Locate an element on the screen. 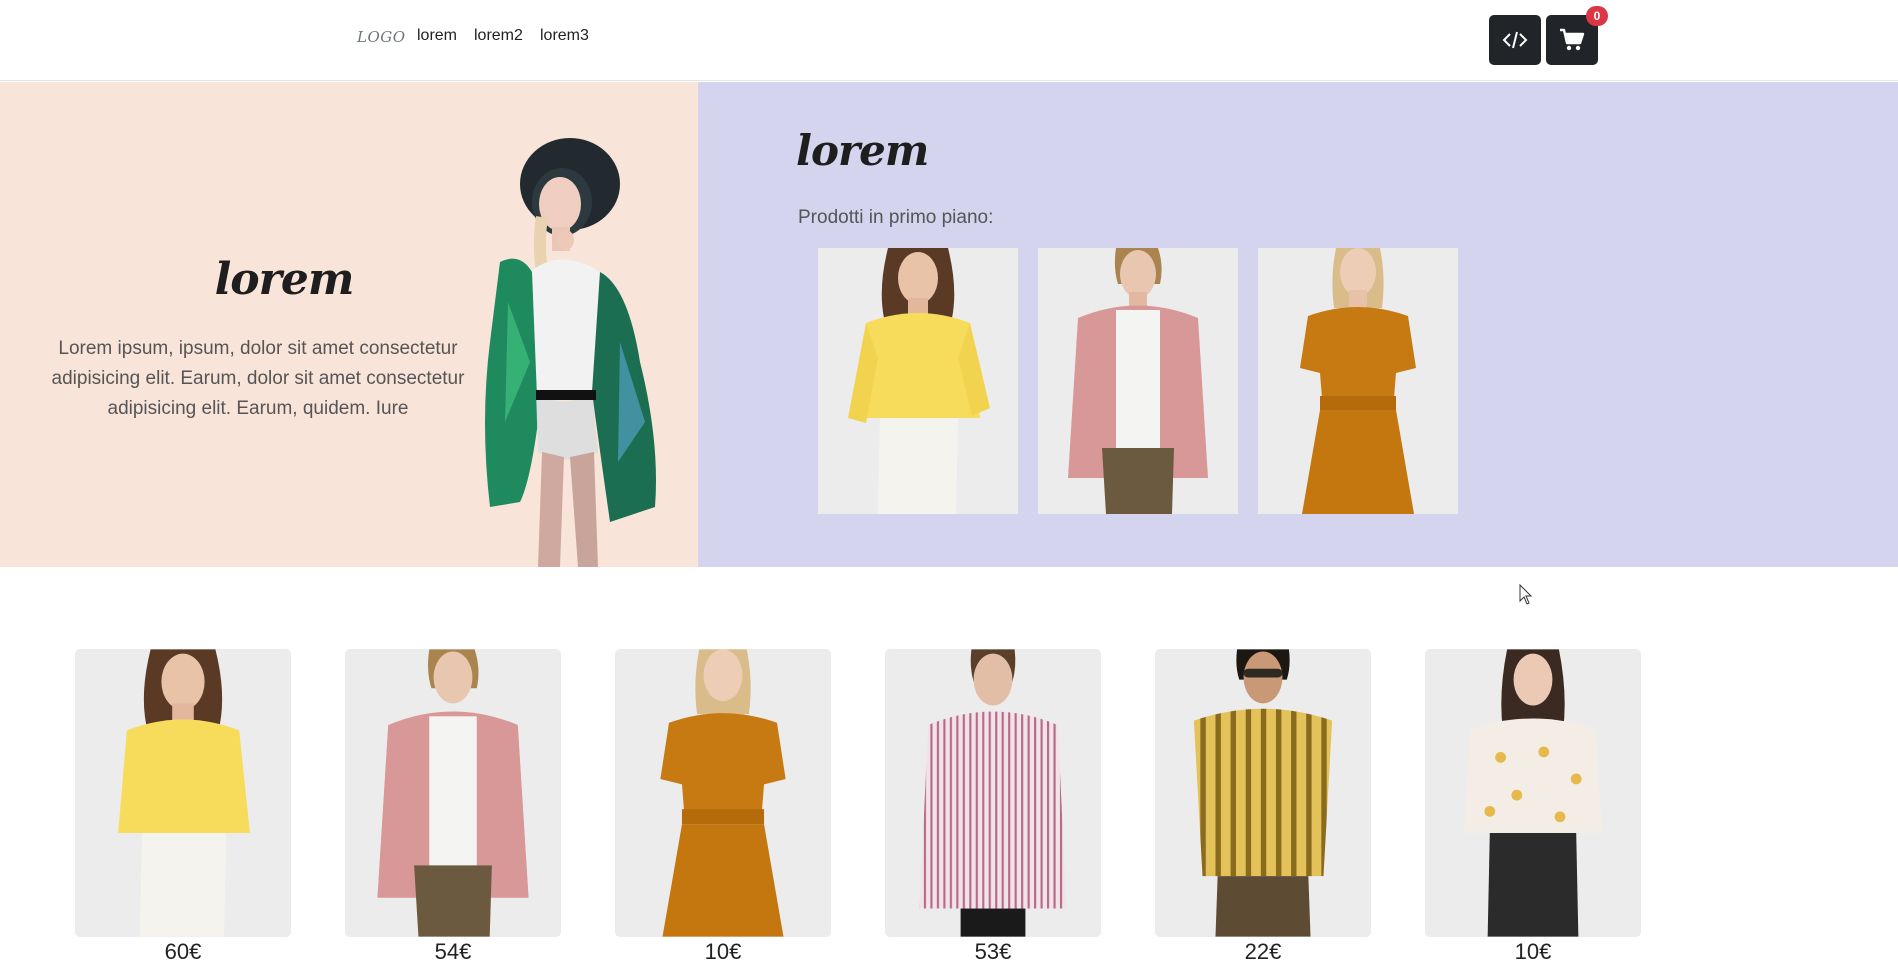 This screenshot has width=1898, height=965. product-price: 53€ is located at coordinates (993, 951).